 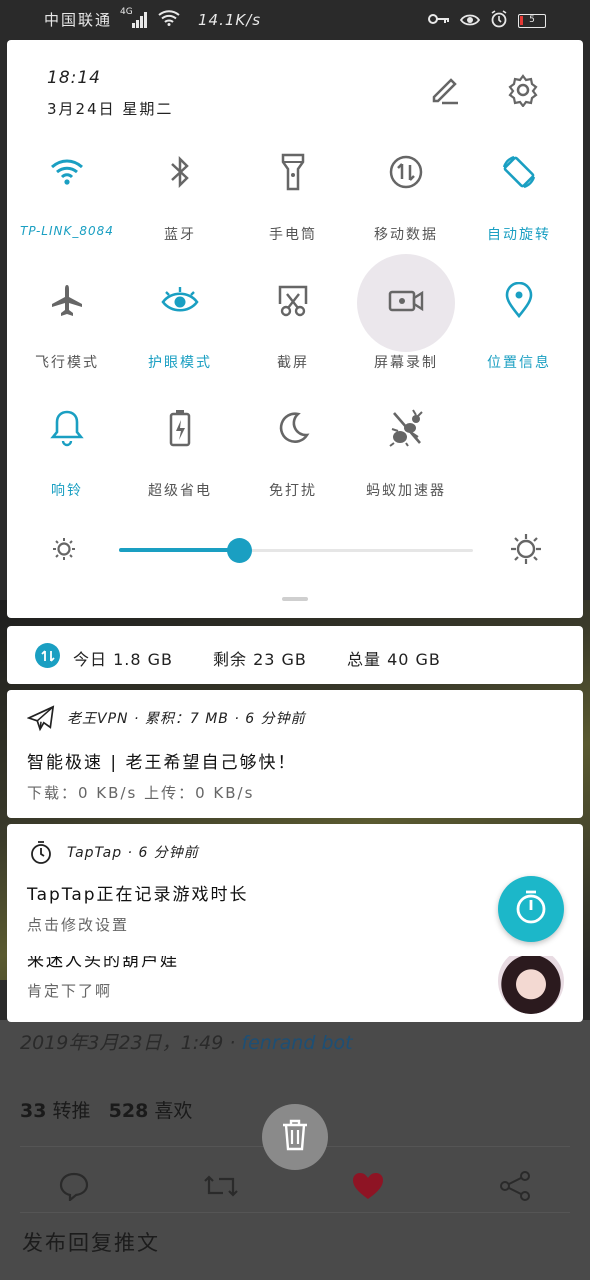 I want to click on tile-label: 屏幕录制, so click(x=406, y=363).